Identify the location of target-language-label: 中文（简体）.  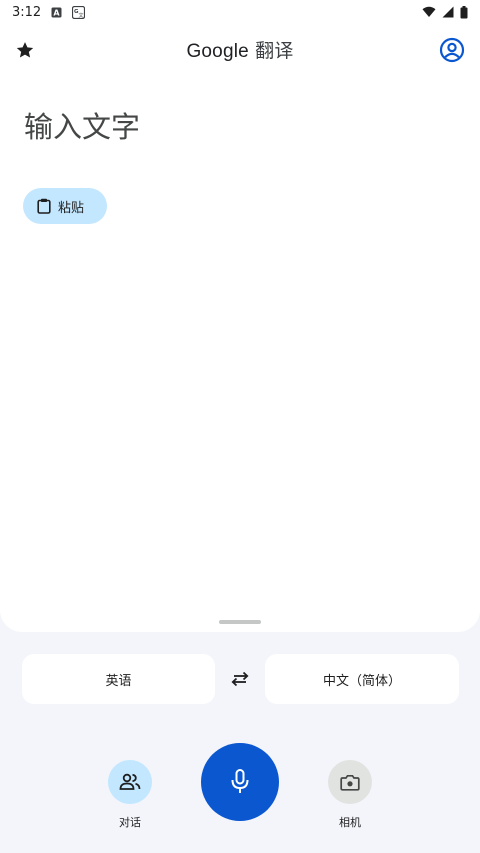
(361, 681).